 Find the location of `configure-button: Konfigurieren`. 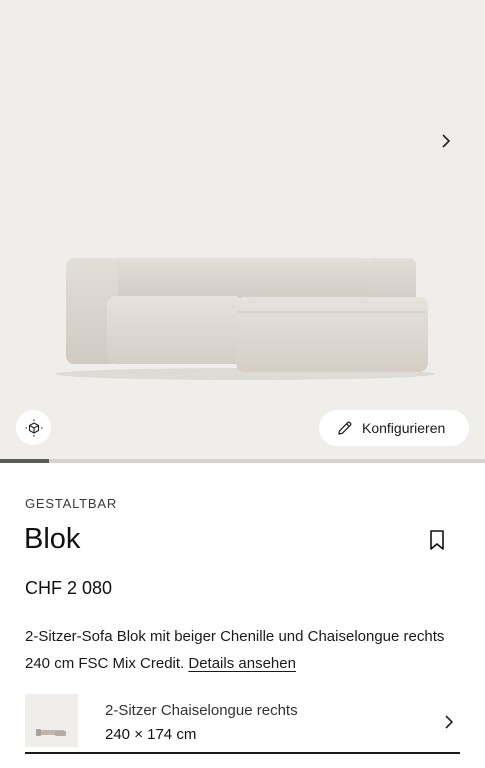

configure-button: Konfigurieren is located at coordinates (394, 428).